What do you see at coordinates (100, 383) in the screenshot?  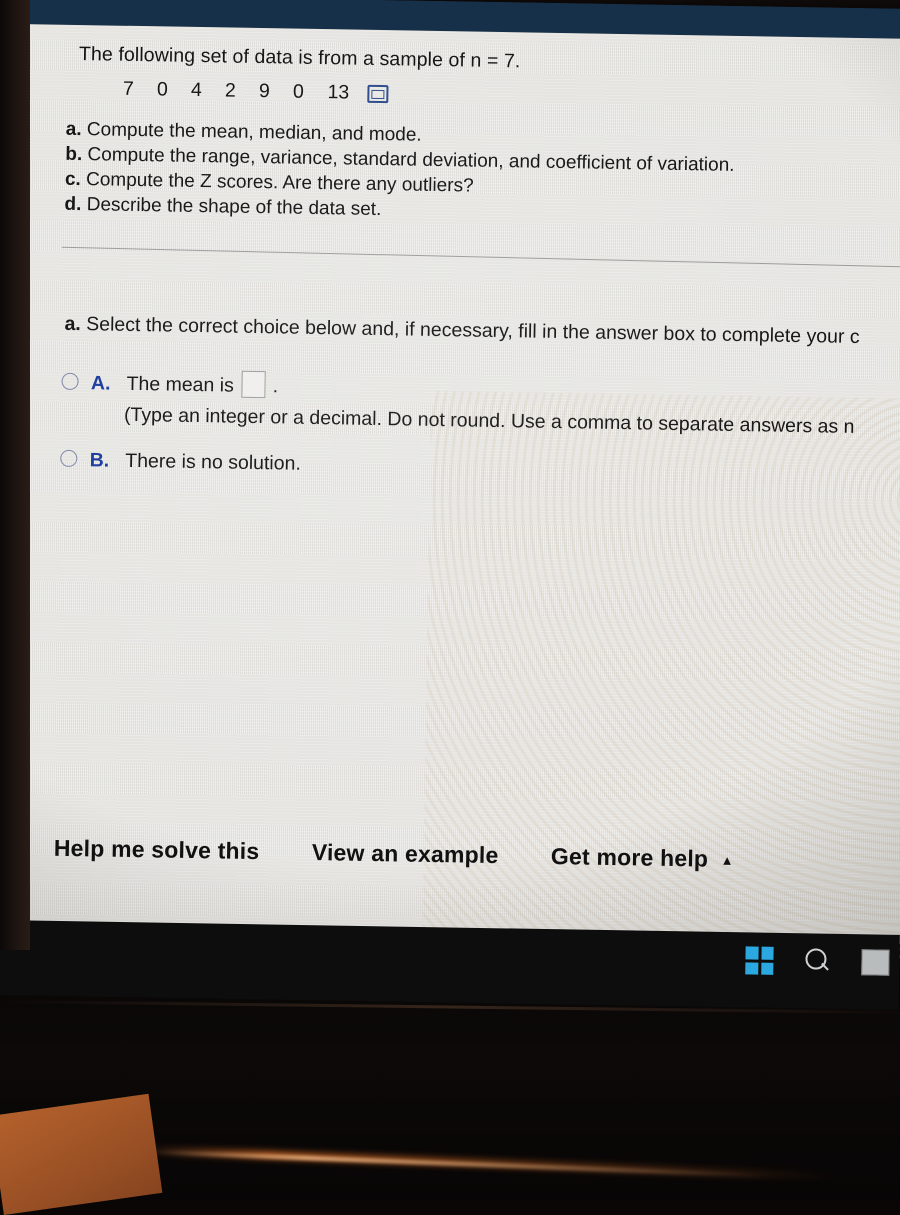 I see `choice-letter-a: A.` at bounding box center [100, 383].